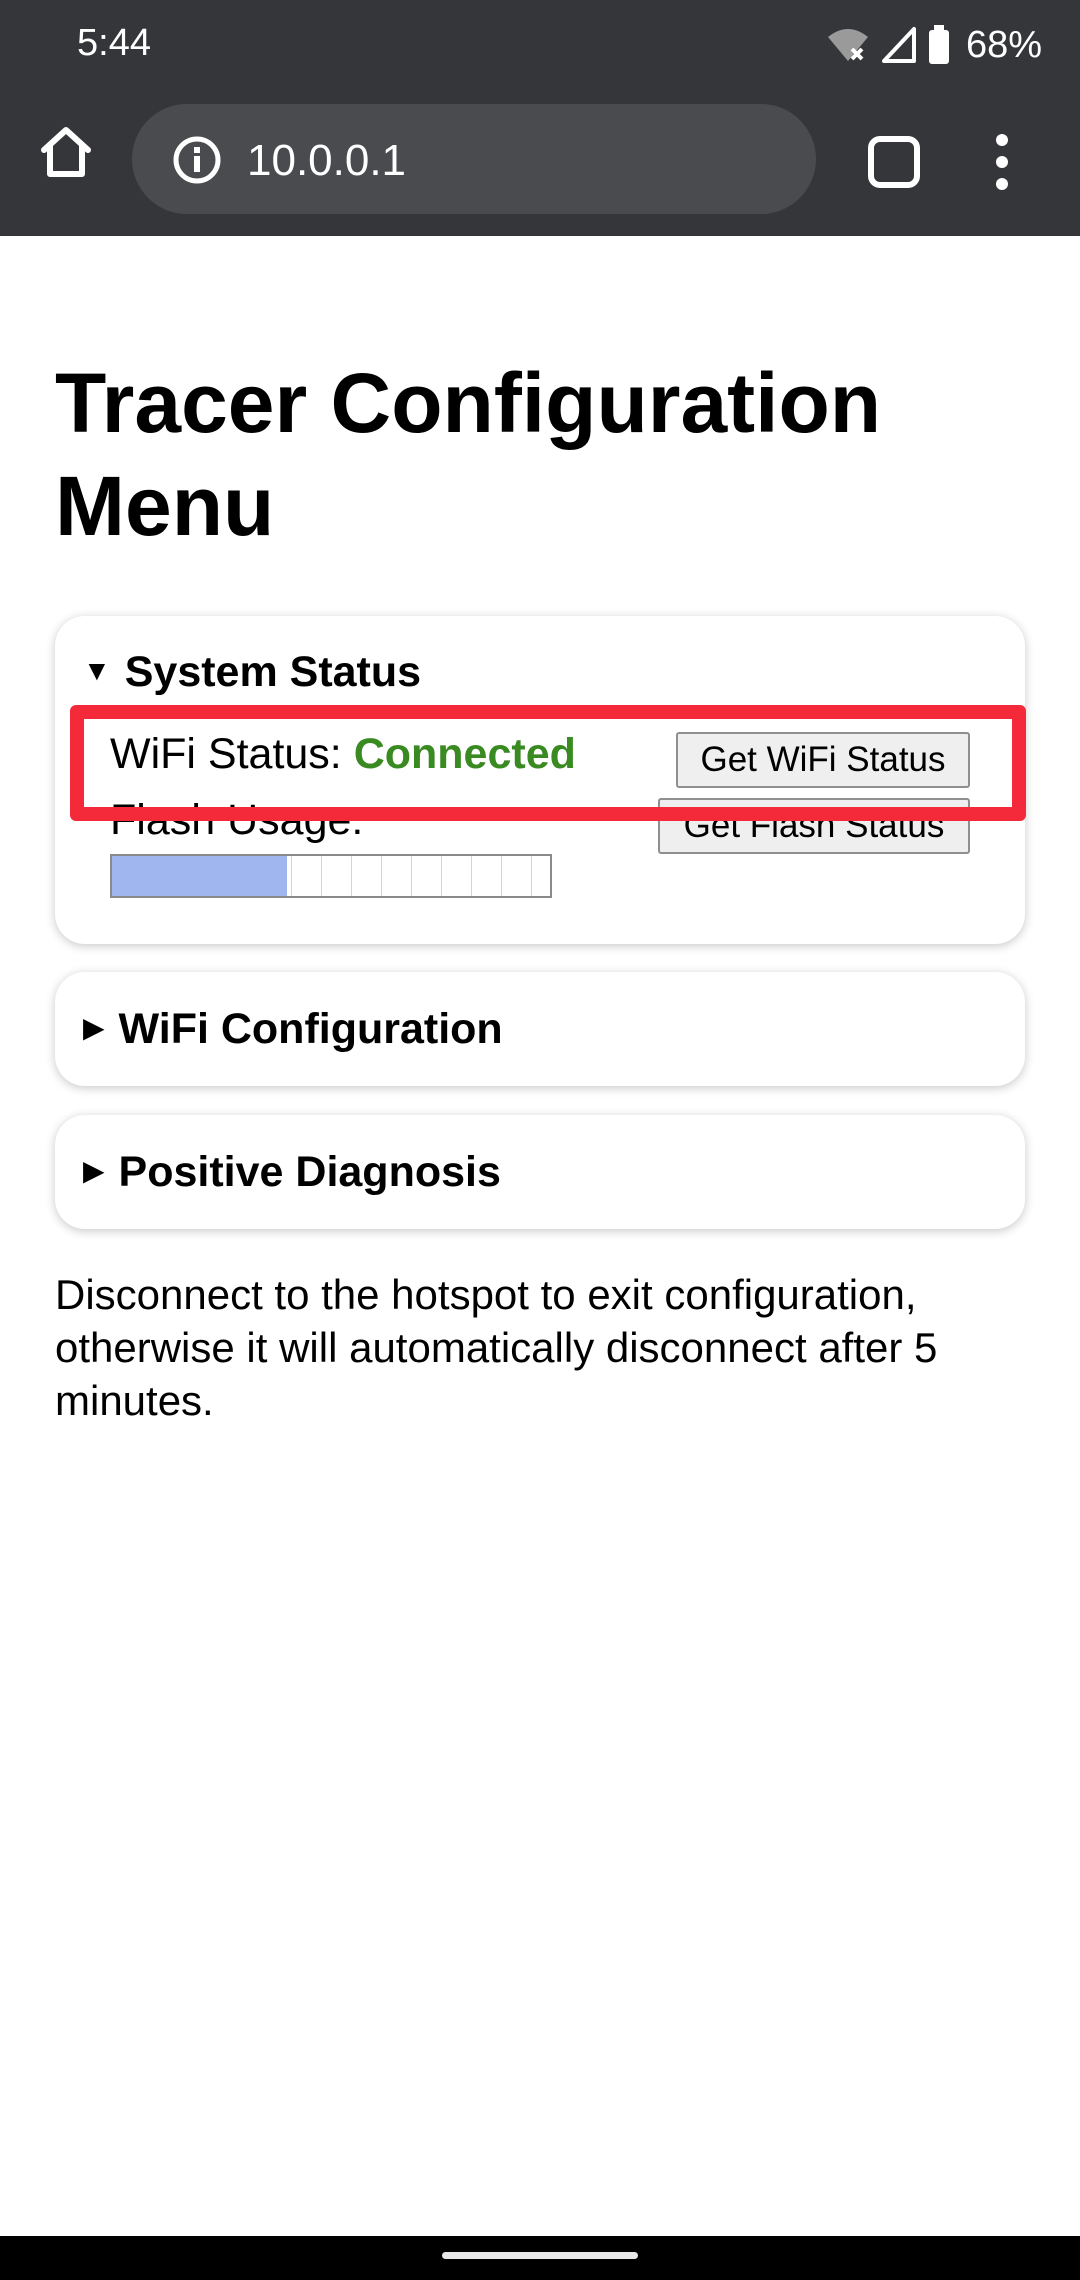  What do you see at coordinates (814, 826) in the screenshot?
I see `get-flash-status-button: Get Flash Status` at bounding box center [814, 826].